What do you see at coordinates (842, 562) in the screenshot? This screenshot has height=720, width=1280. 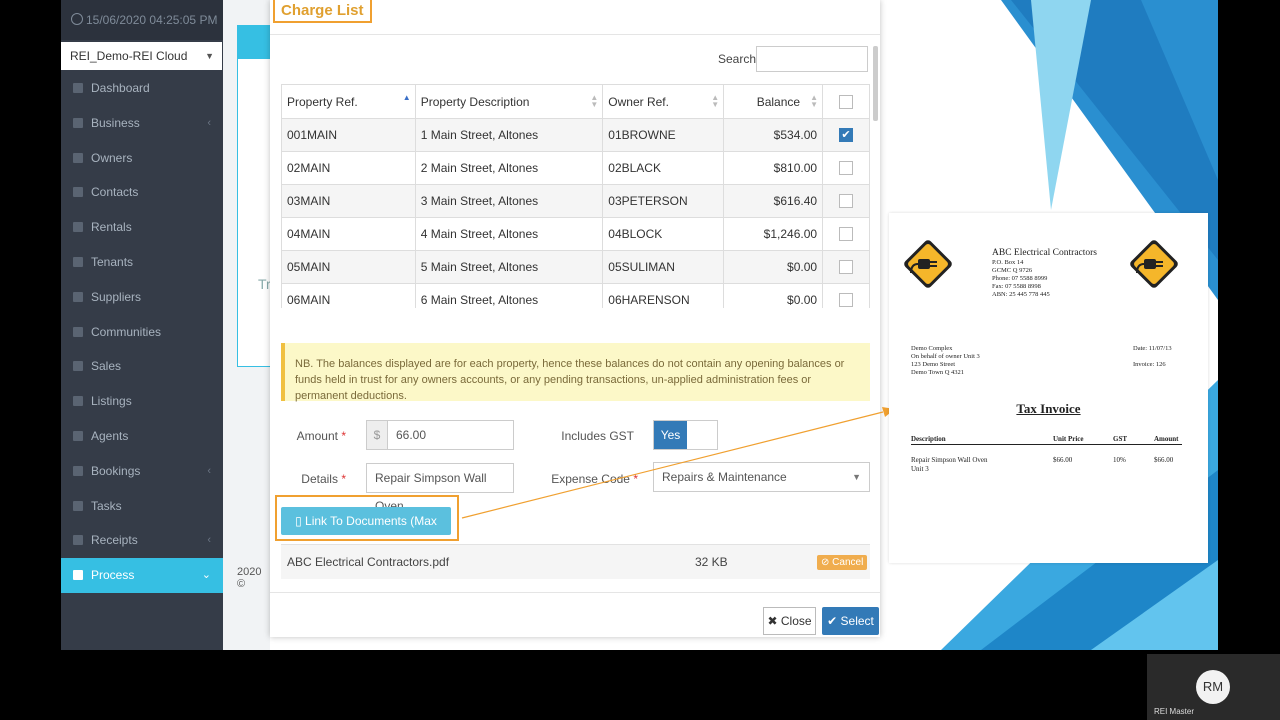 I see `cancel-upload-button: ⊘ Cancel` at bounding box center [842, 562].